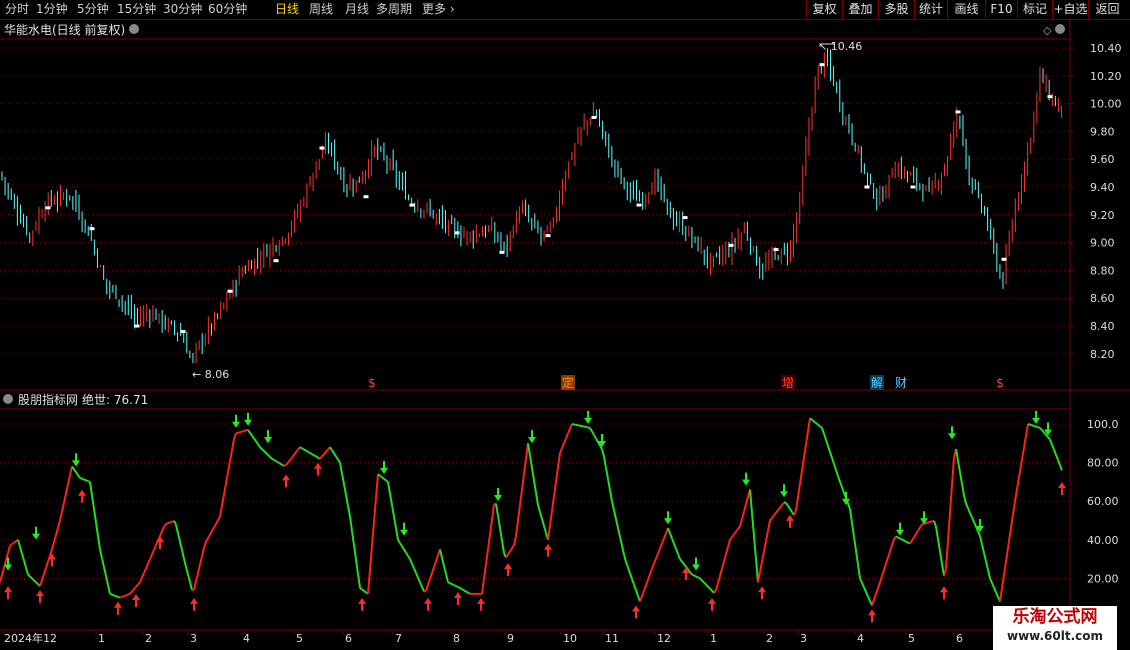  What do you see at coordinates (17, 9) in the screenshot?
I see `period-tab-0: 分时` at bounding box center [17, 9].